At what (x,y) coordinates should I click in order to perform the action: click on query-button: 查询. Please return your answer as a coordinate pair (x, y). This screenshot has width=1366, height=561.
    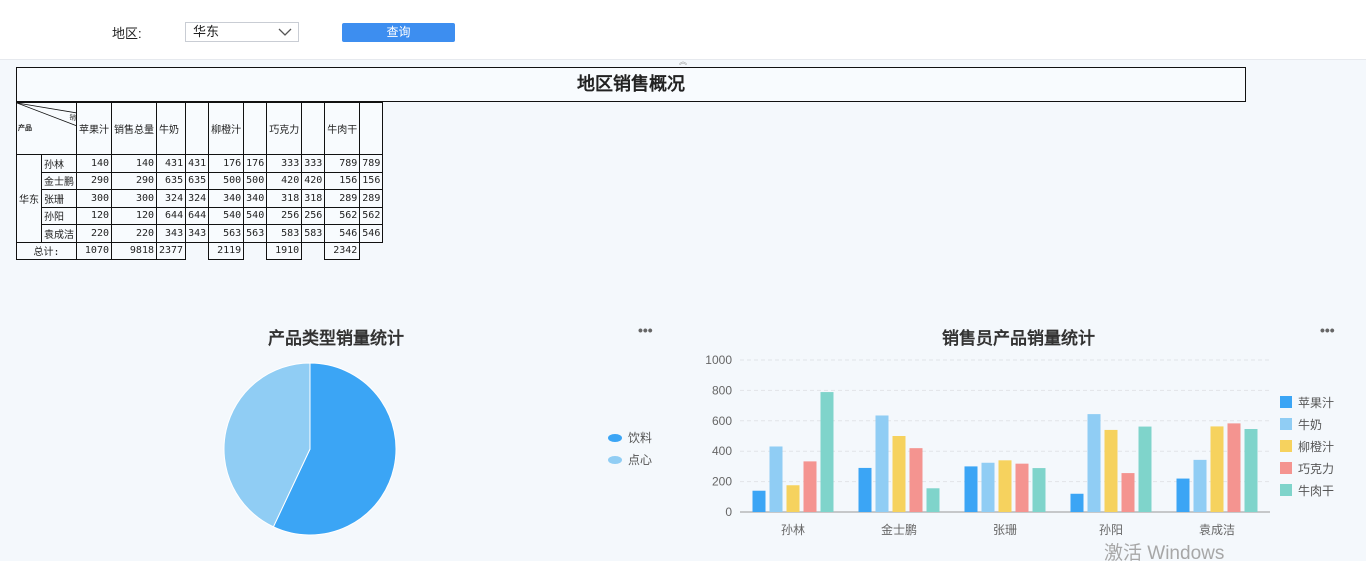
    Looking at the image, I should click on (398, 32).